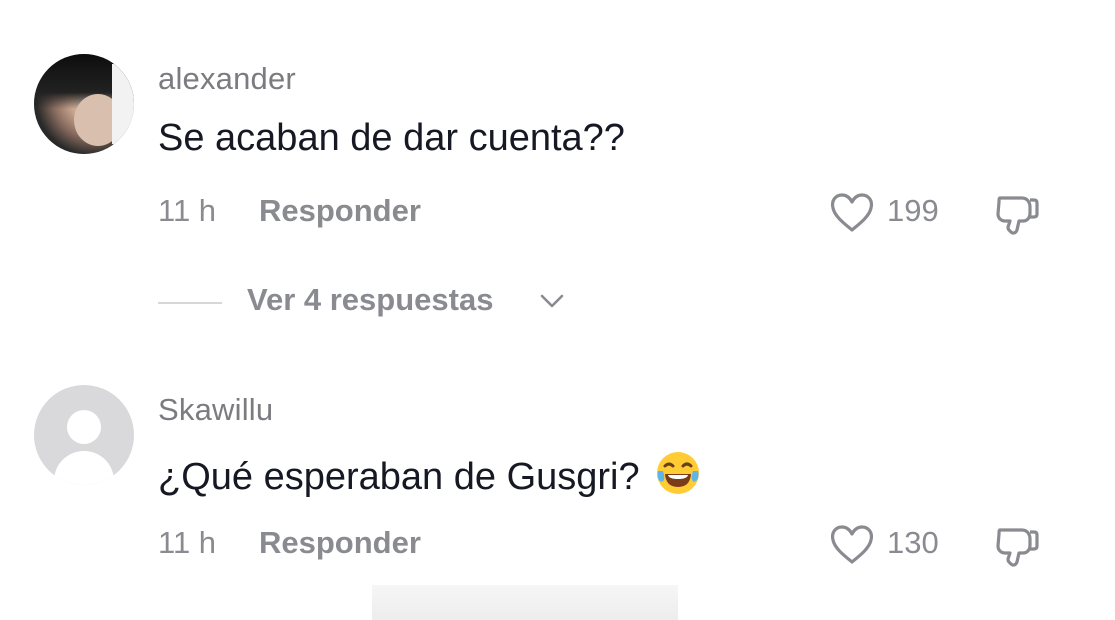 The width and height of the screenshot is (1115, 620). What do you see at coordinates (391, 138) in the screenshot?
I see `comment-text: Se acaban de dar cuenta??` at bounding box center [391, 138].